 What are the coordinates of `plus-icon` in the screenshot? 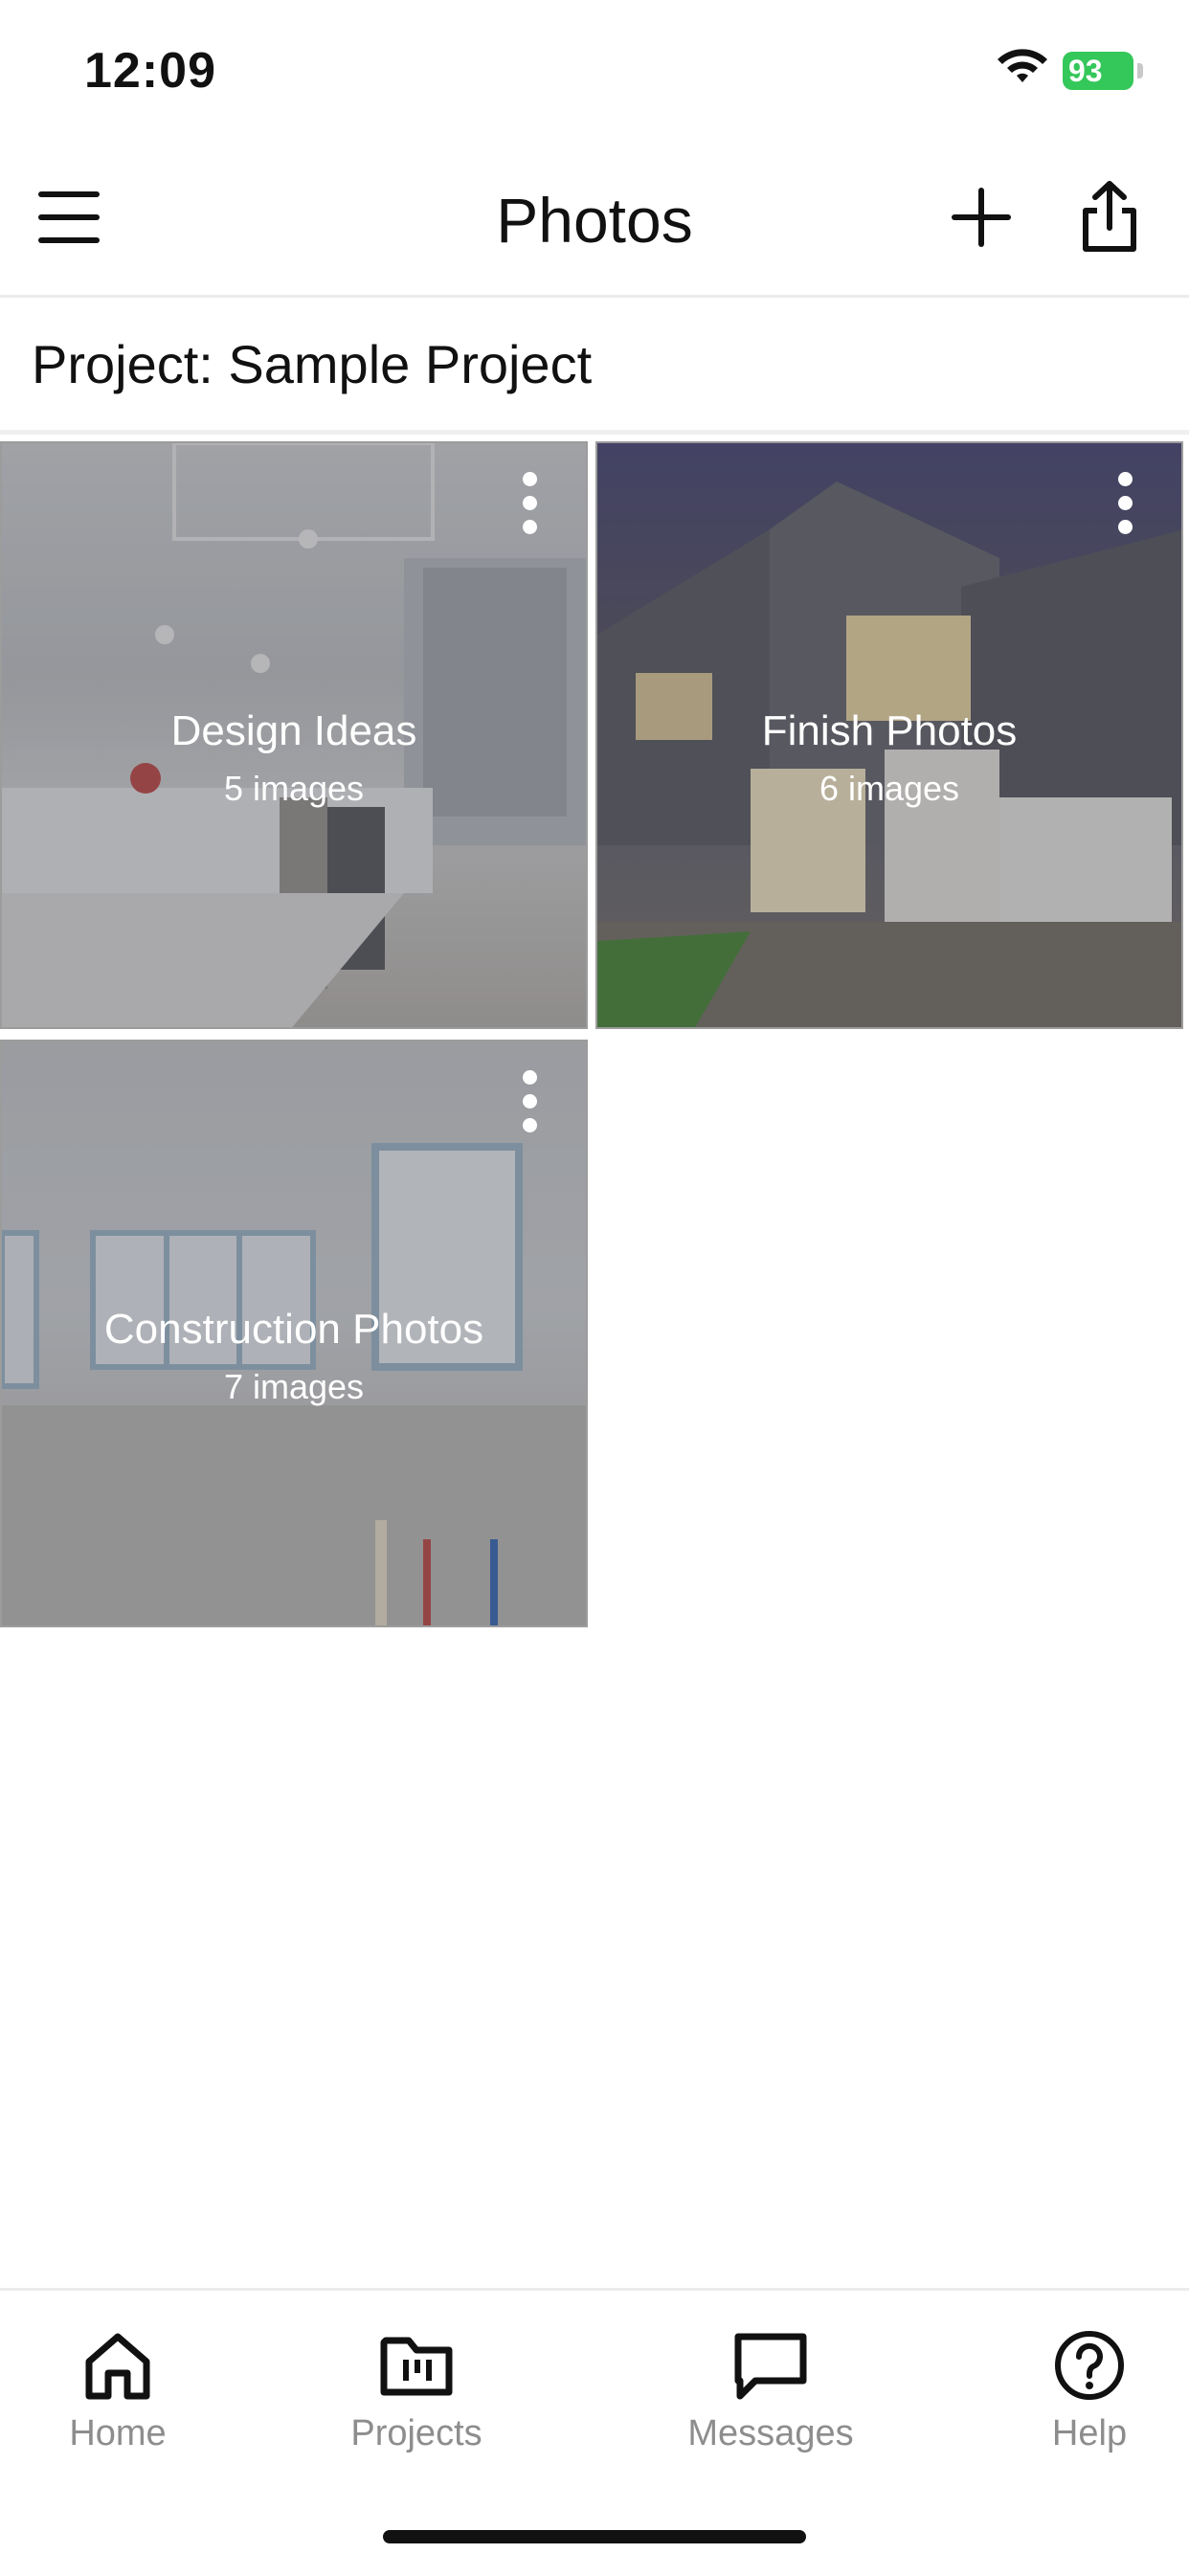 It's located at (981, 218).